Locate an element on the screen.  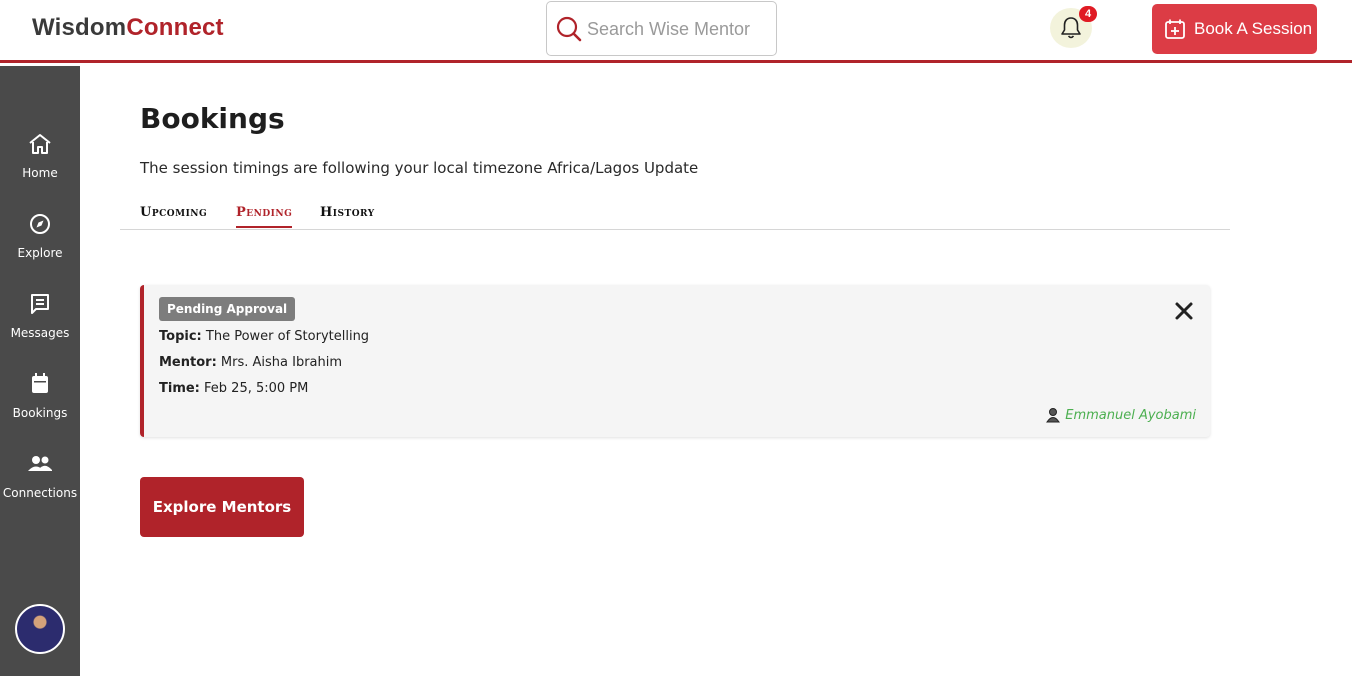
tab-history: History is located at coordinates (347, 215).